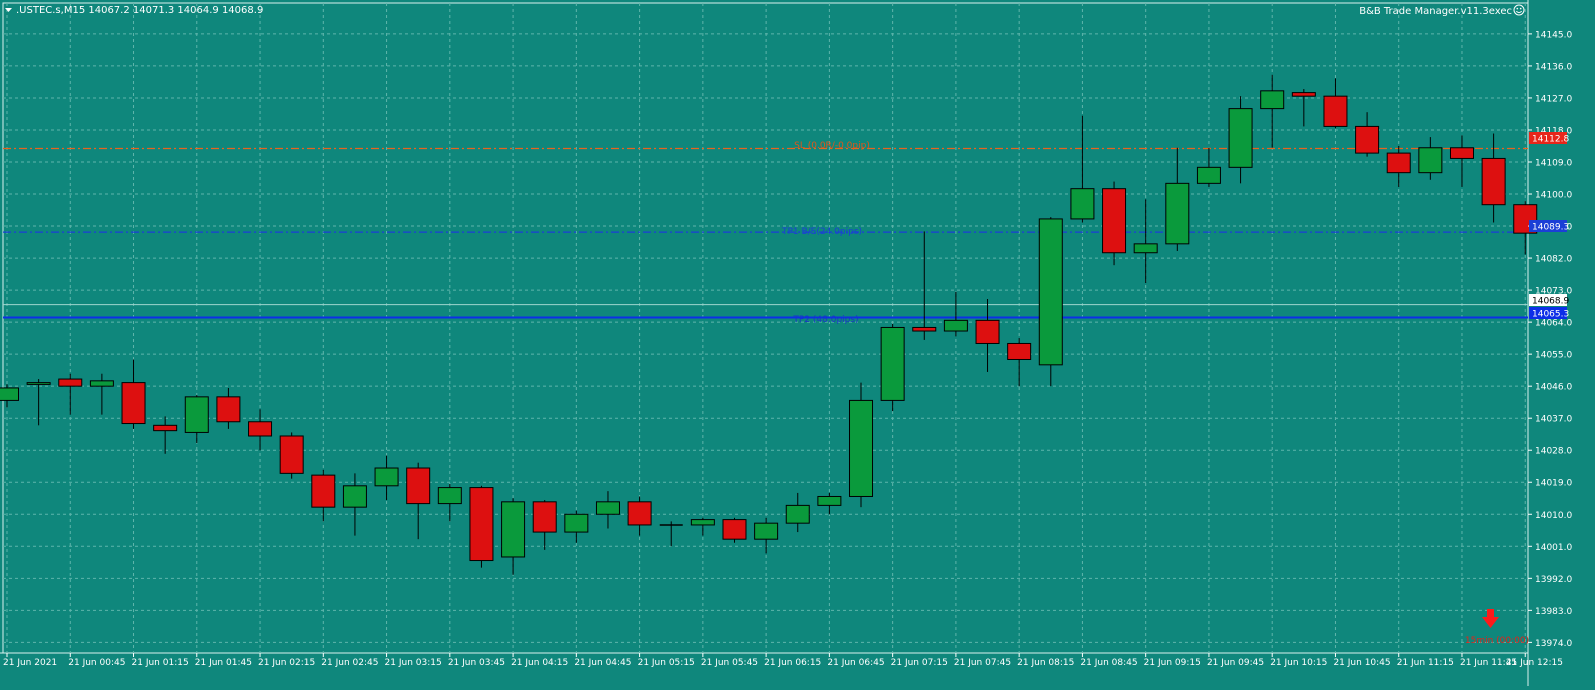 The width and height of the screenshot is (1595, 690). What do you see at coordinates (821, 232) in the screenshot?
I see `tp1-label: TP1 B/E(24.0pips)` at bounding box center [821, 232].